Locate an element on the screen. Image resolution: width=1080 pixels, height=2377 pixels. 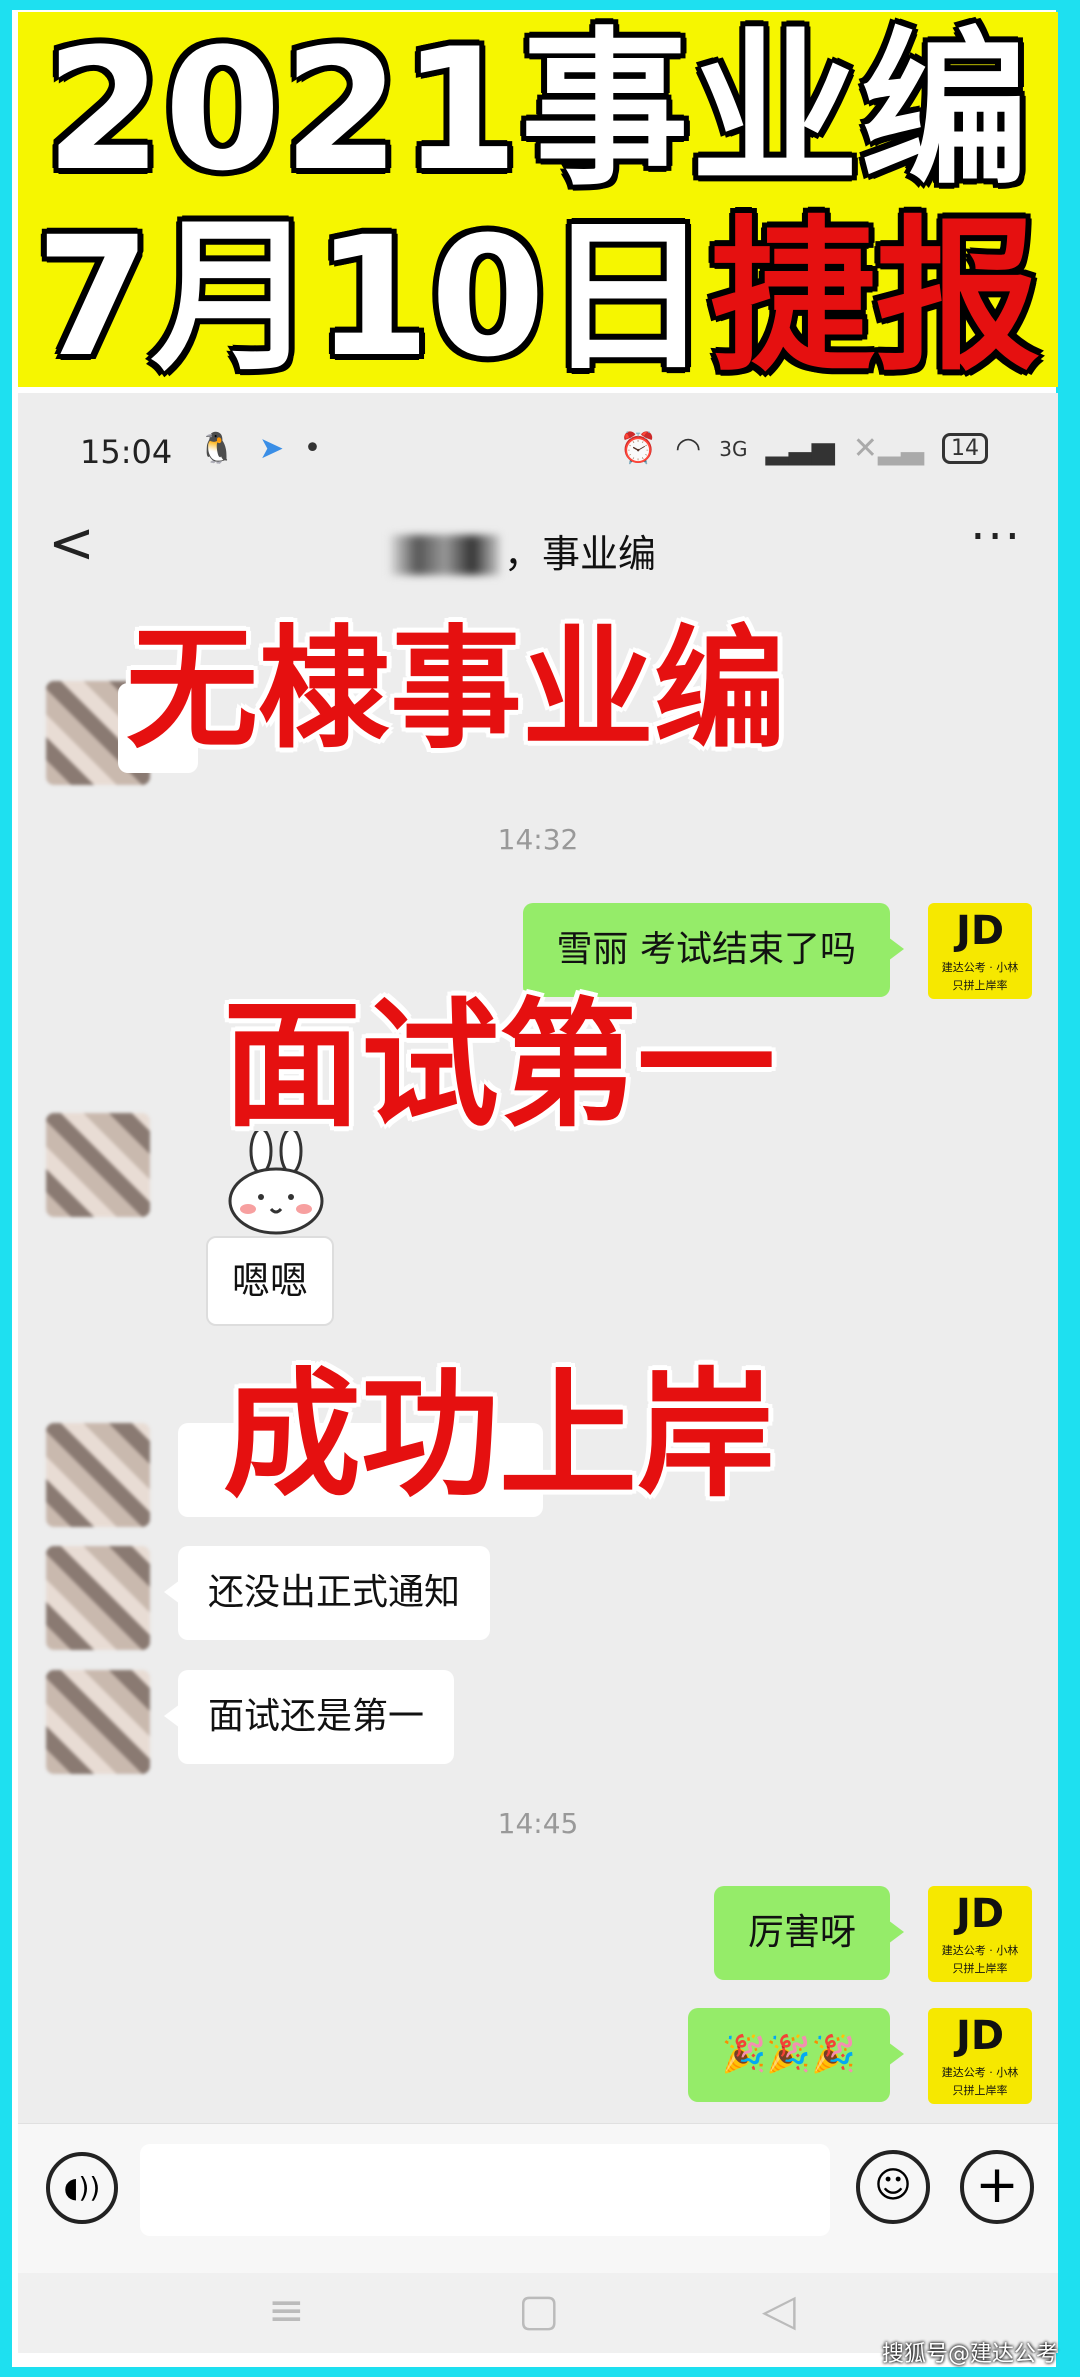
message-input is located at coordinates (485, 2190).